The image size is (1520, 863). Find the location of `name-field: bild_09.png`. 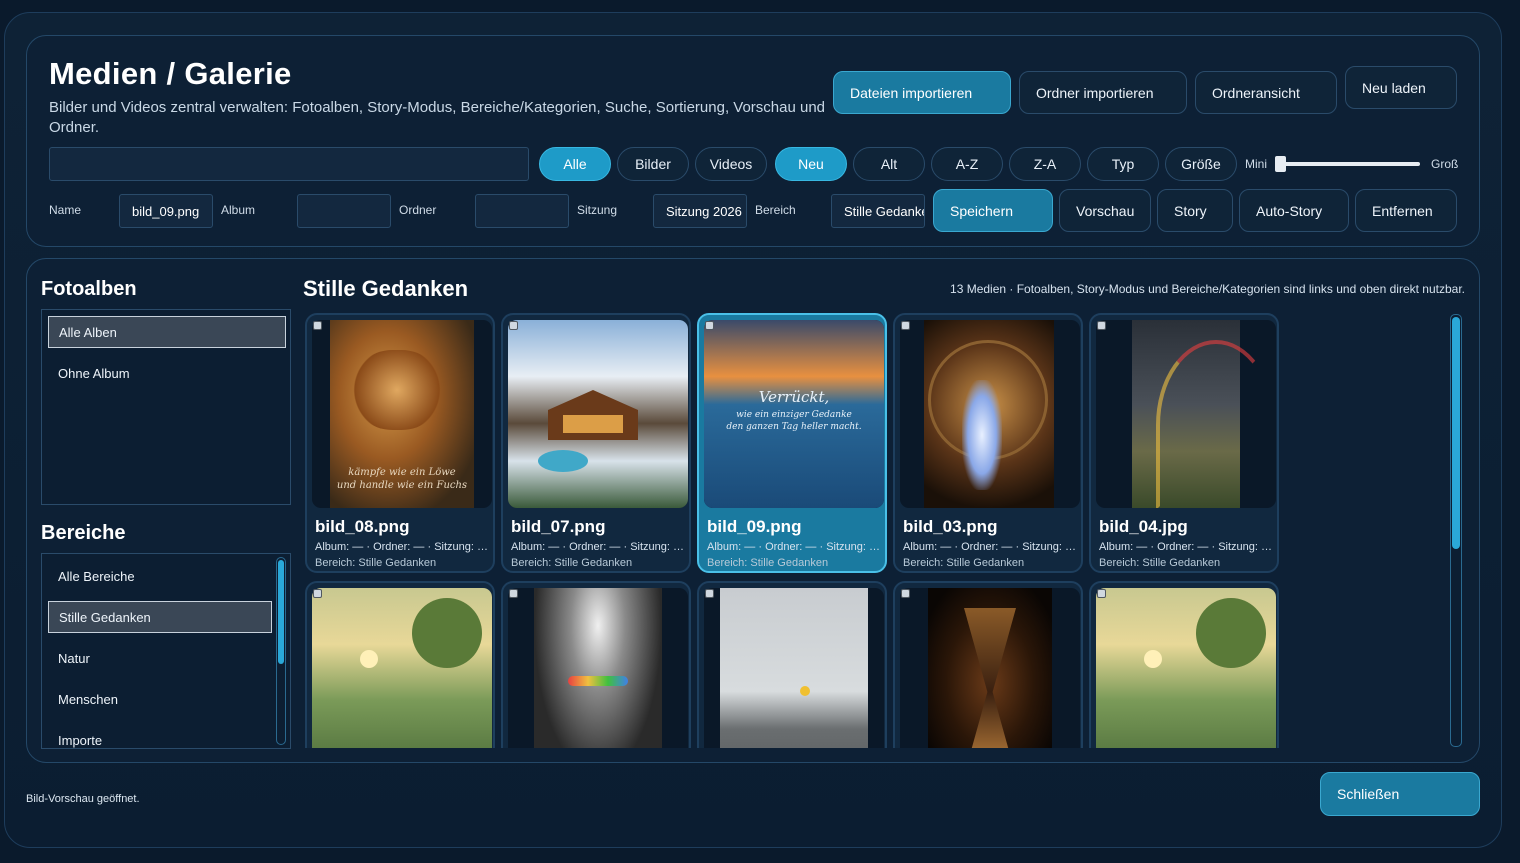

name-field: bild_09.png is located at coordinates (166, 211).